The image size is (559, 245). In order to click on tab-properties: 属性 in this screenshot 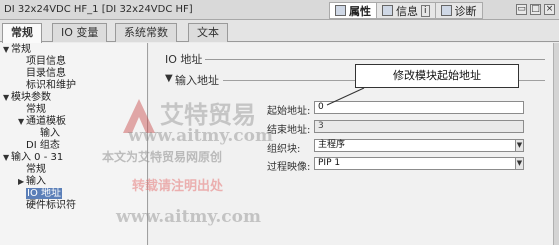, I will do `click(353, 10)`.